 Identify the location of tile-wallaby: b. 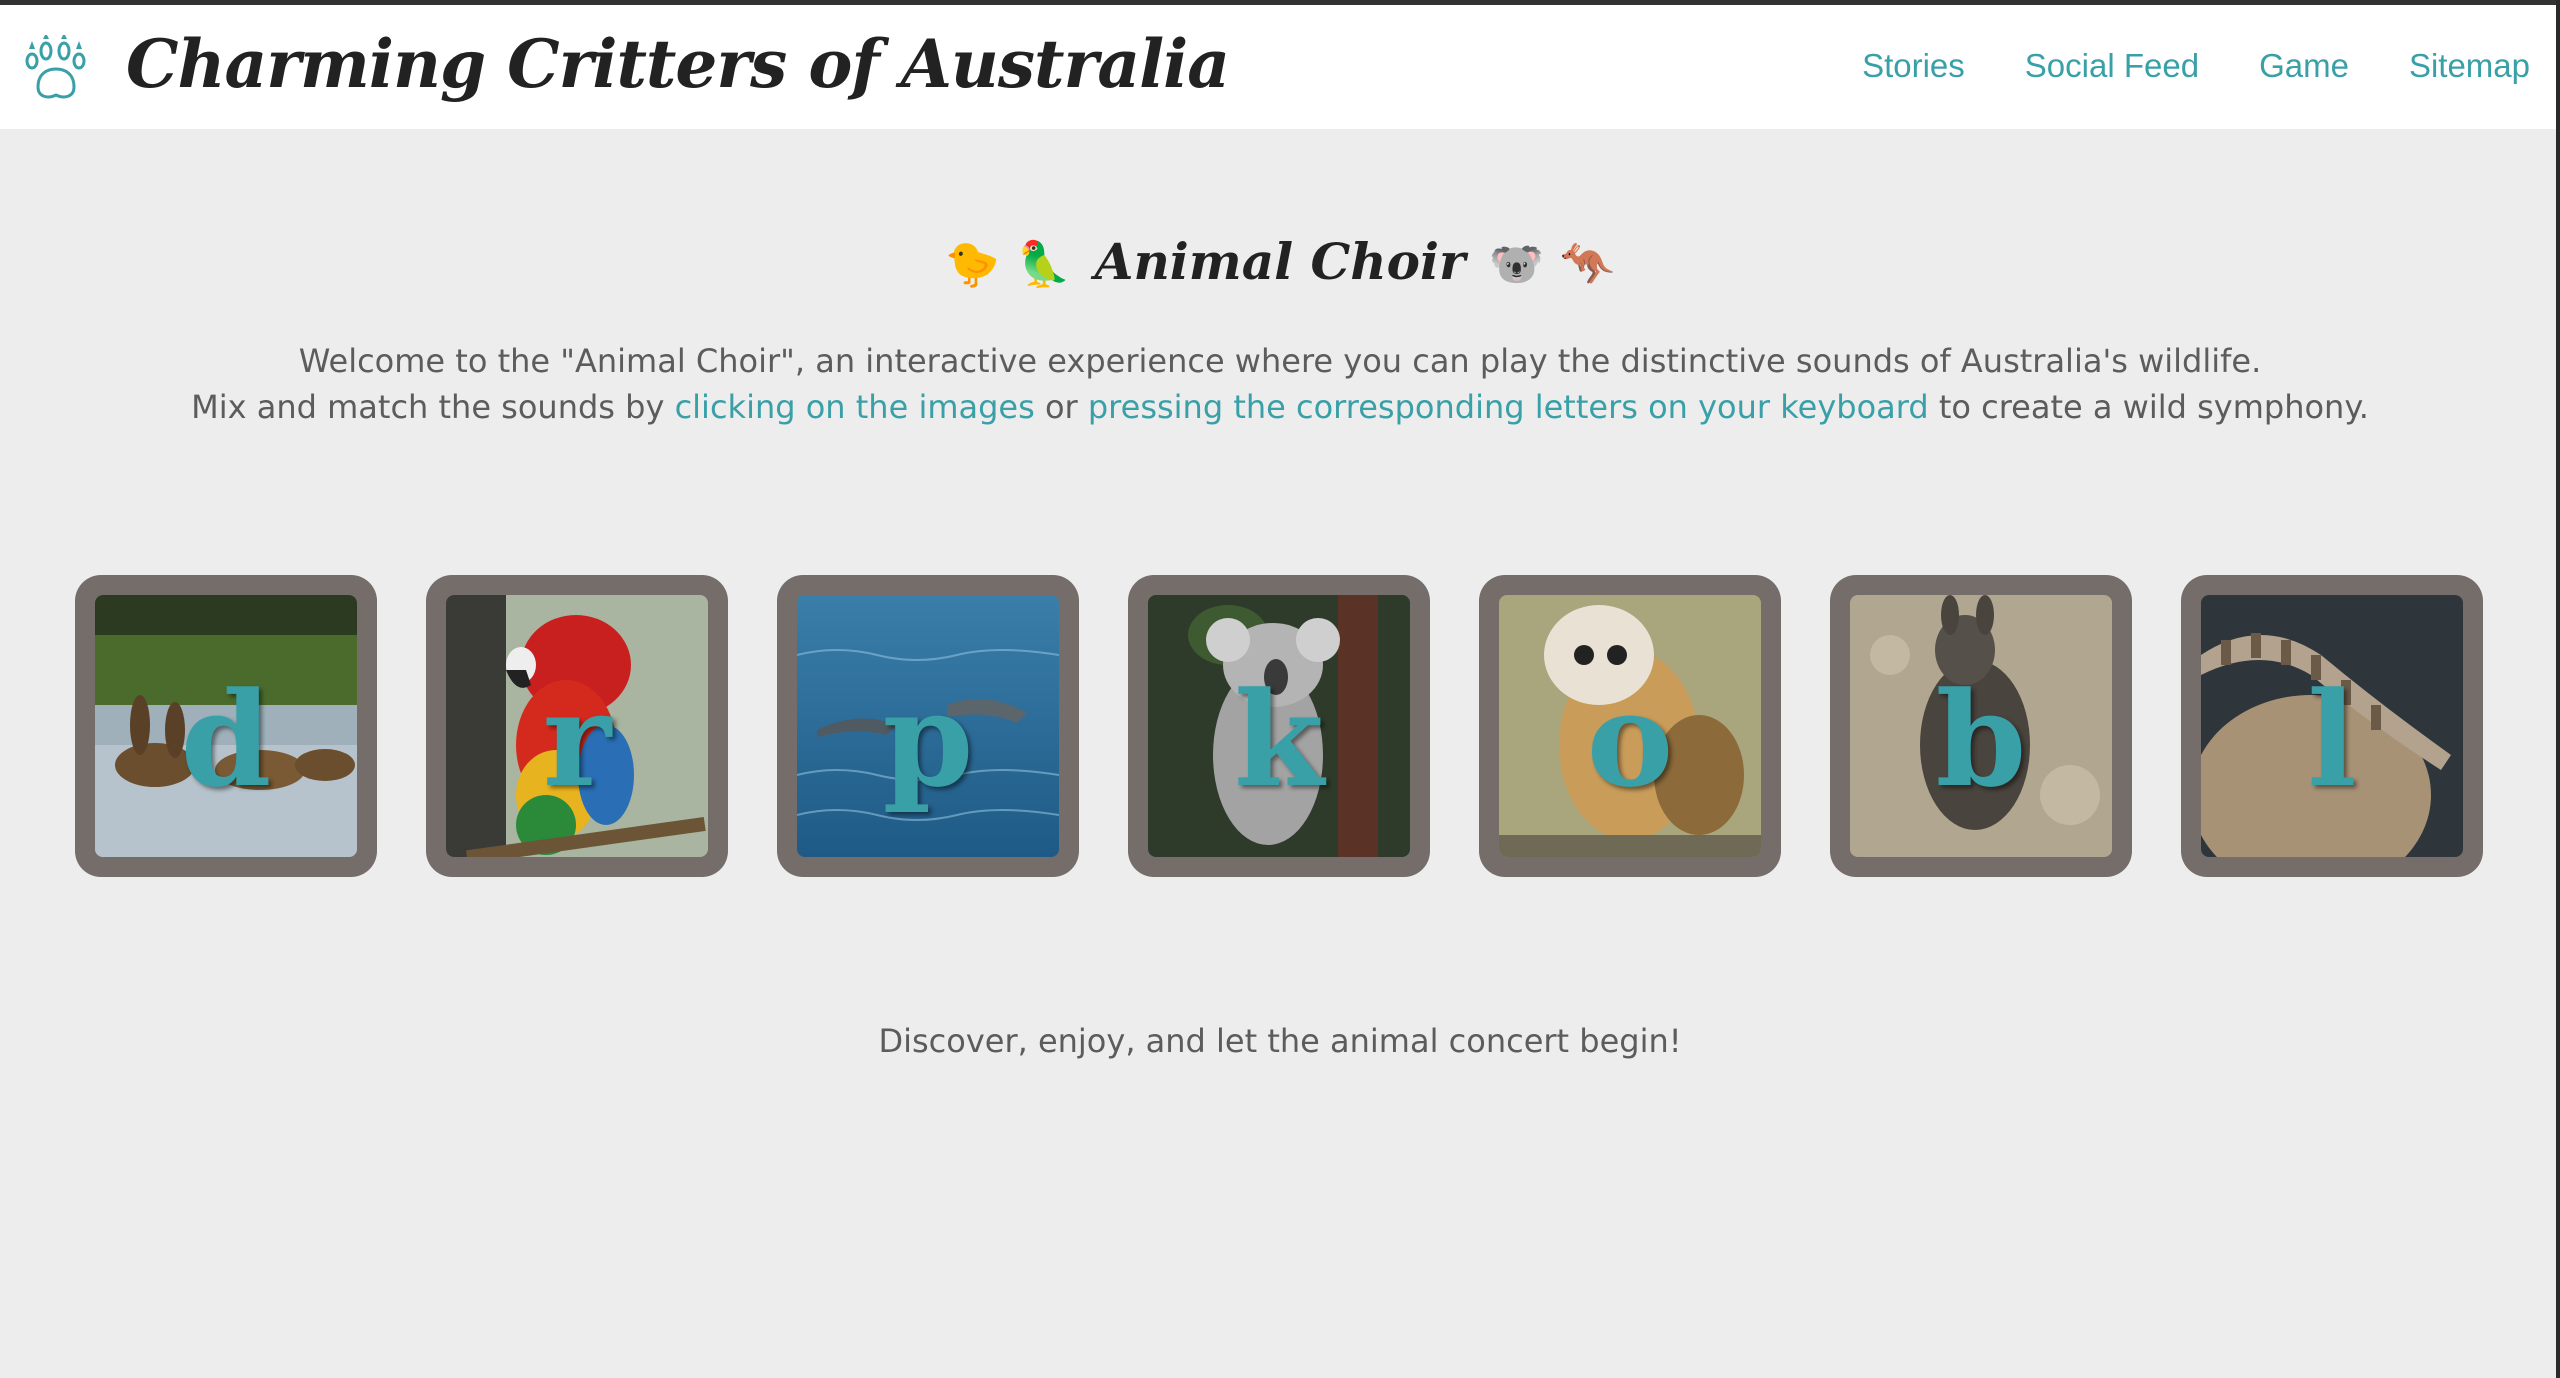
(1981, 726).